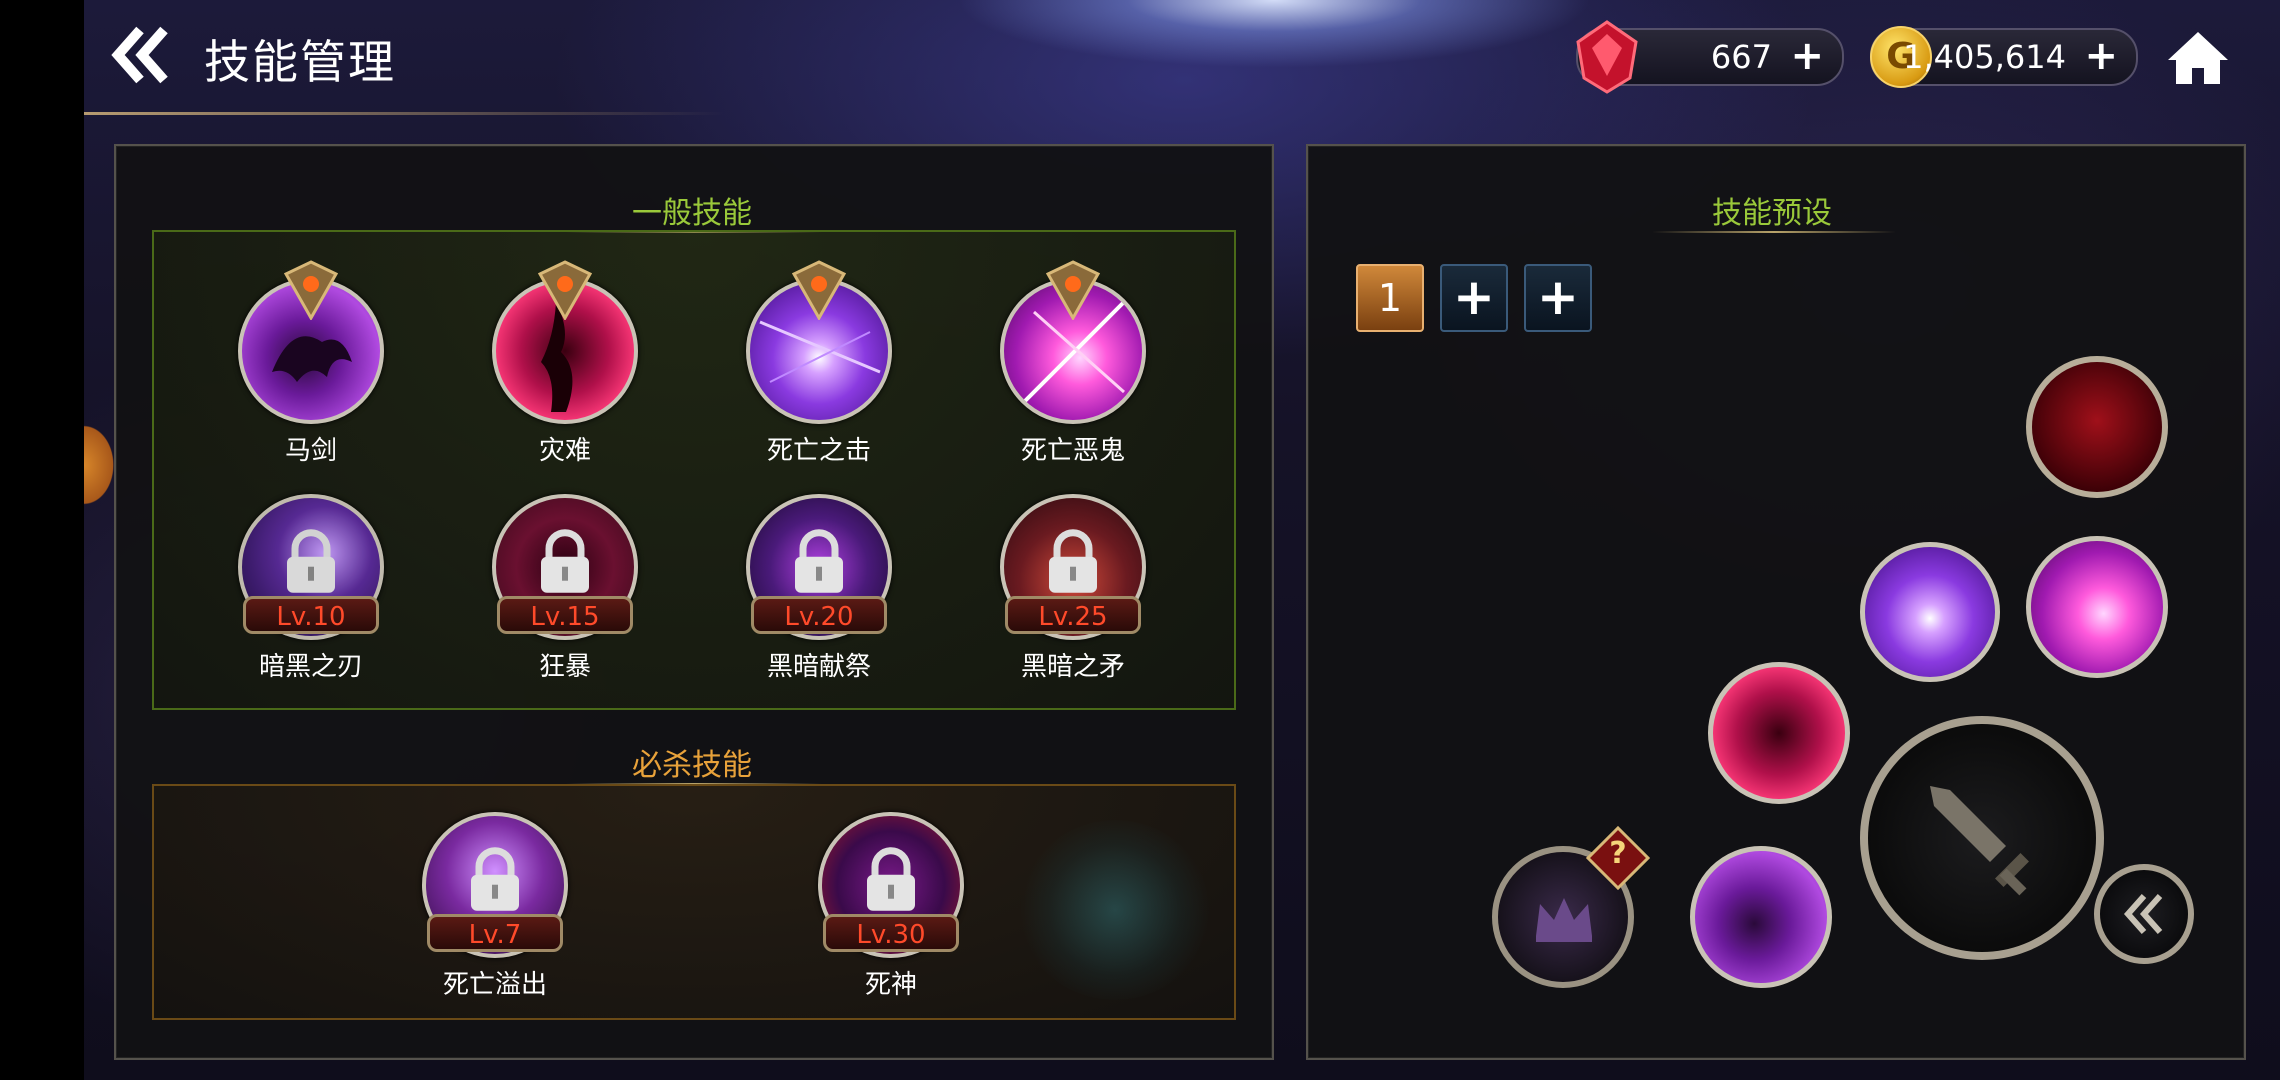 The image size is (2280, 1080). I want to click on preset-slot-pink-slash, so click(2097, 607).